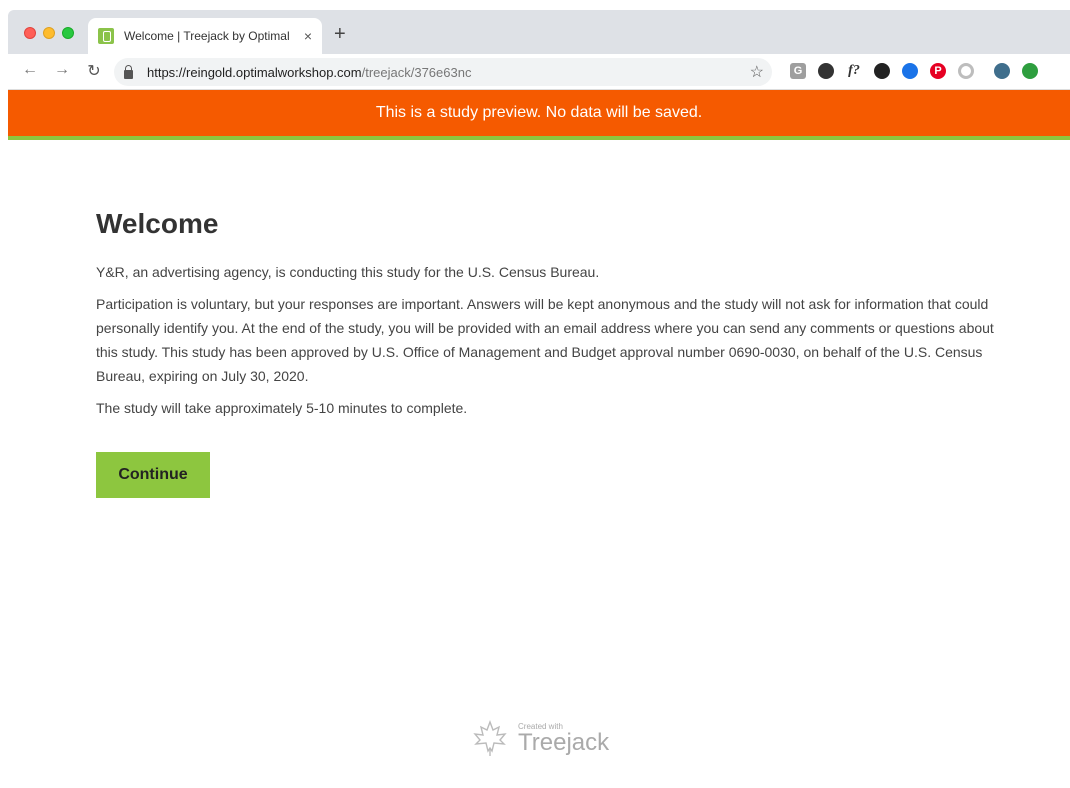 Image resolution: width=1070 pixels, height=788 pixels. Describe the element at coordinates (49, 33) in the screenshot. I see `minimize-window-icon` at that location.